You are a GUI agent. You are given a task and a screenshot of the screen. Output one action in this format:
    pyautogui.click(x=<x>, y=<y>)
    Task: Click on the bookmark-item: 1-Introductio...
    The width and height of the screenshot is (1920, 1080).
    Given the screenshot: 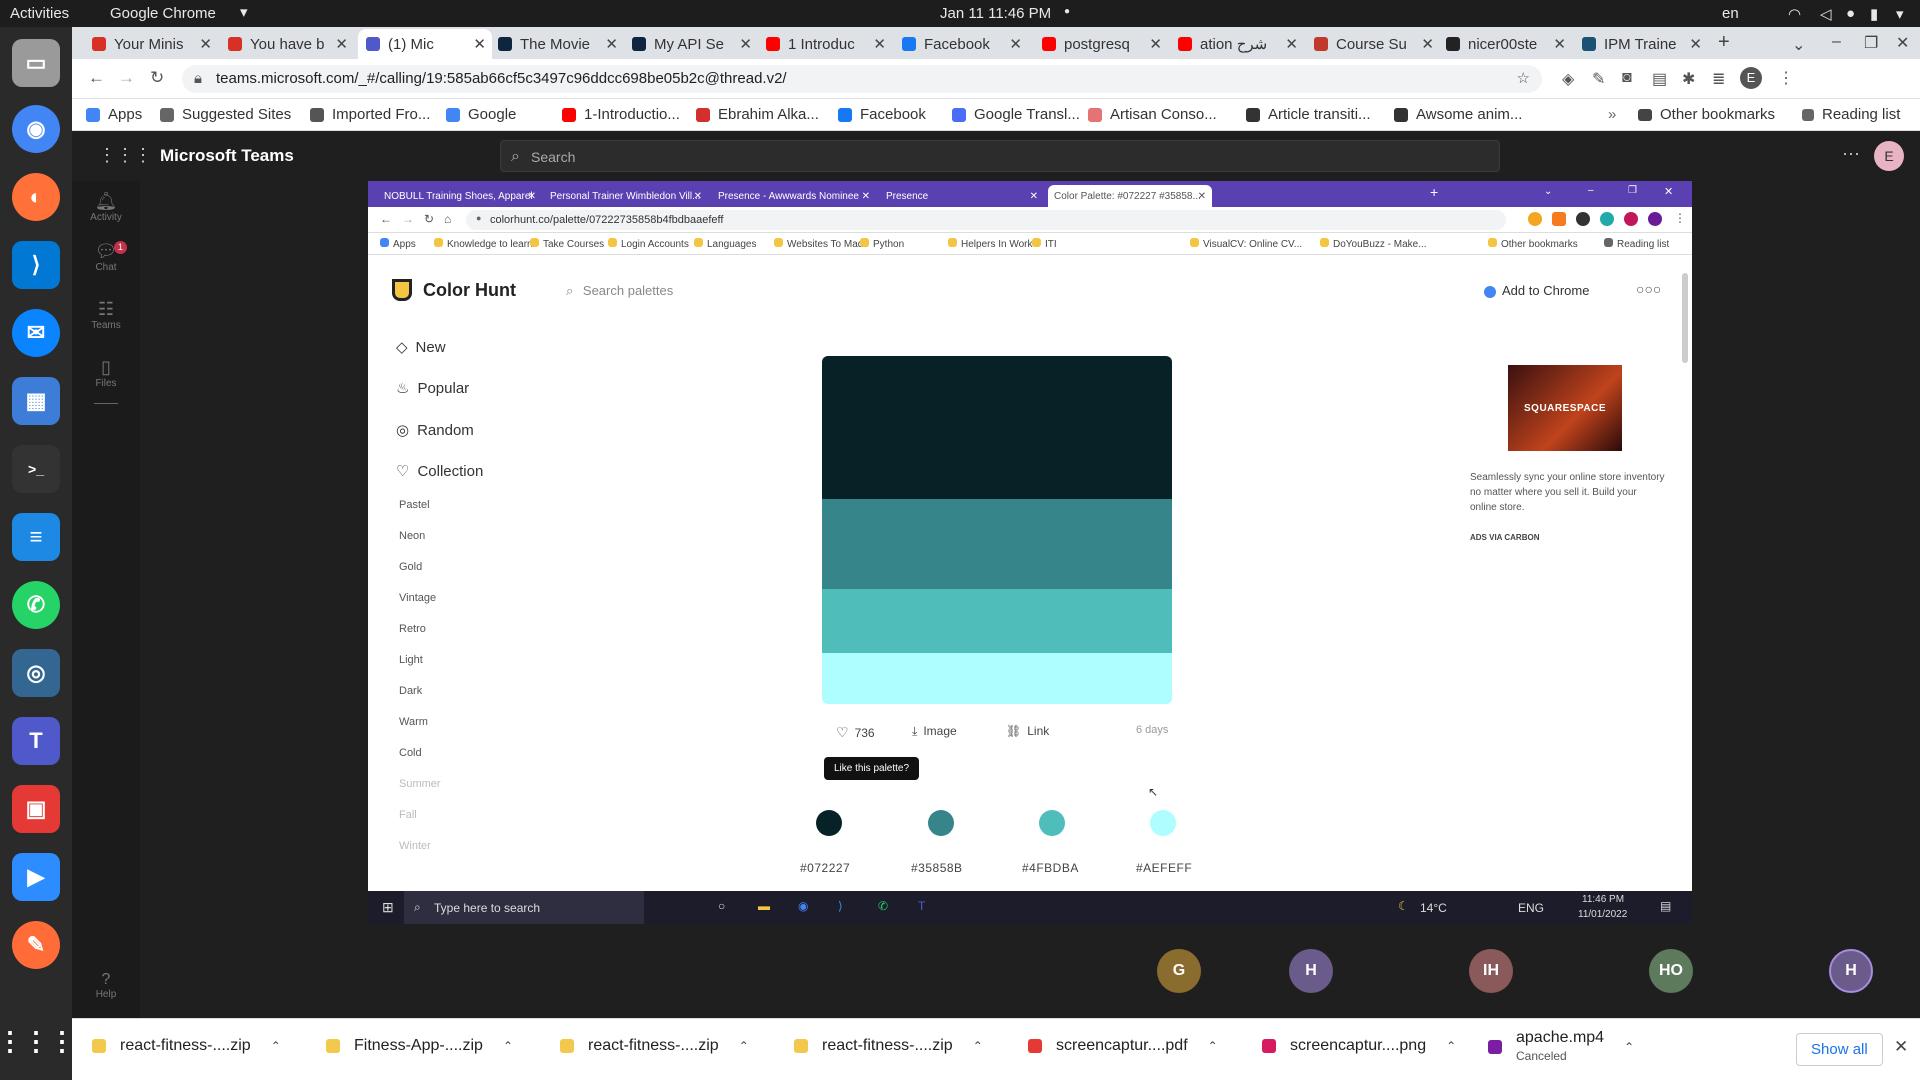 What is the action you would take?
    pyautogui.click(x=621, y=114)
    